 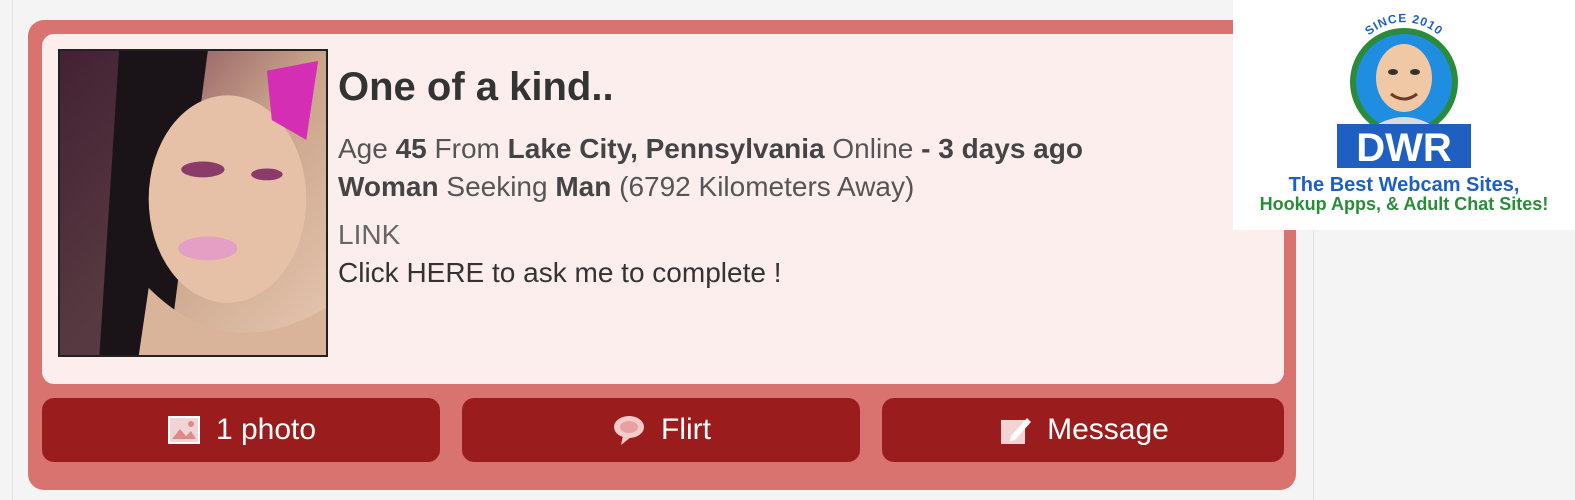 I want to click on photos-button: 1 photo, so click(x=241, y=430).